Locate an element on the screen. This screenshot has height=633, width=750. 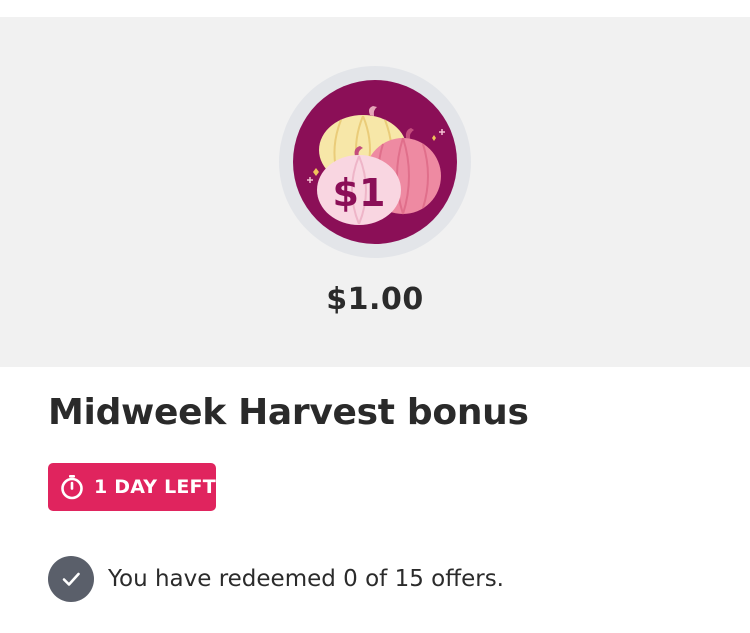
page-title: Midweek Harvest bonus is located at coordinates (288, 412).